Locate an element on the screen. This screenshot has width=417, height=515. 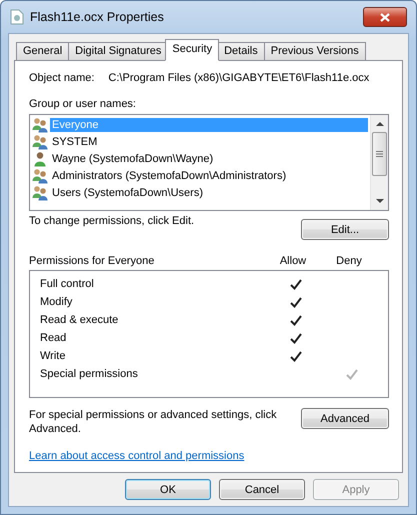
close-icon is located at coordinates (385, 17).